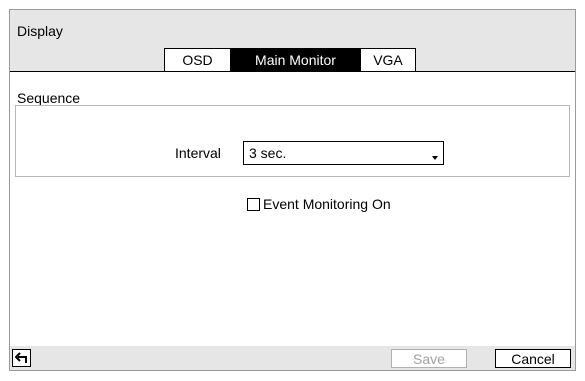 The width and height of the screenshot is (585, 381). What do you see at coordinates (533, 358) in the screenshot?
I see `cancel-button: Cancel` at bounding box center [533, 358].